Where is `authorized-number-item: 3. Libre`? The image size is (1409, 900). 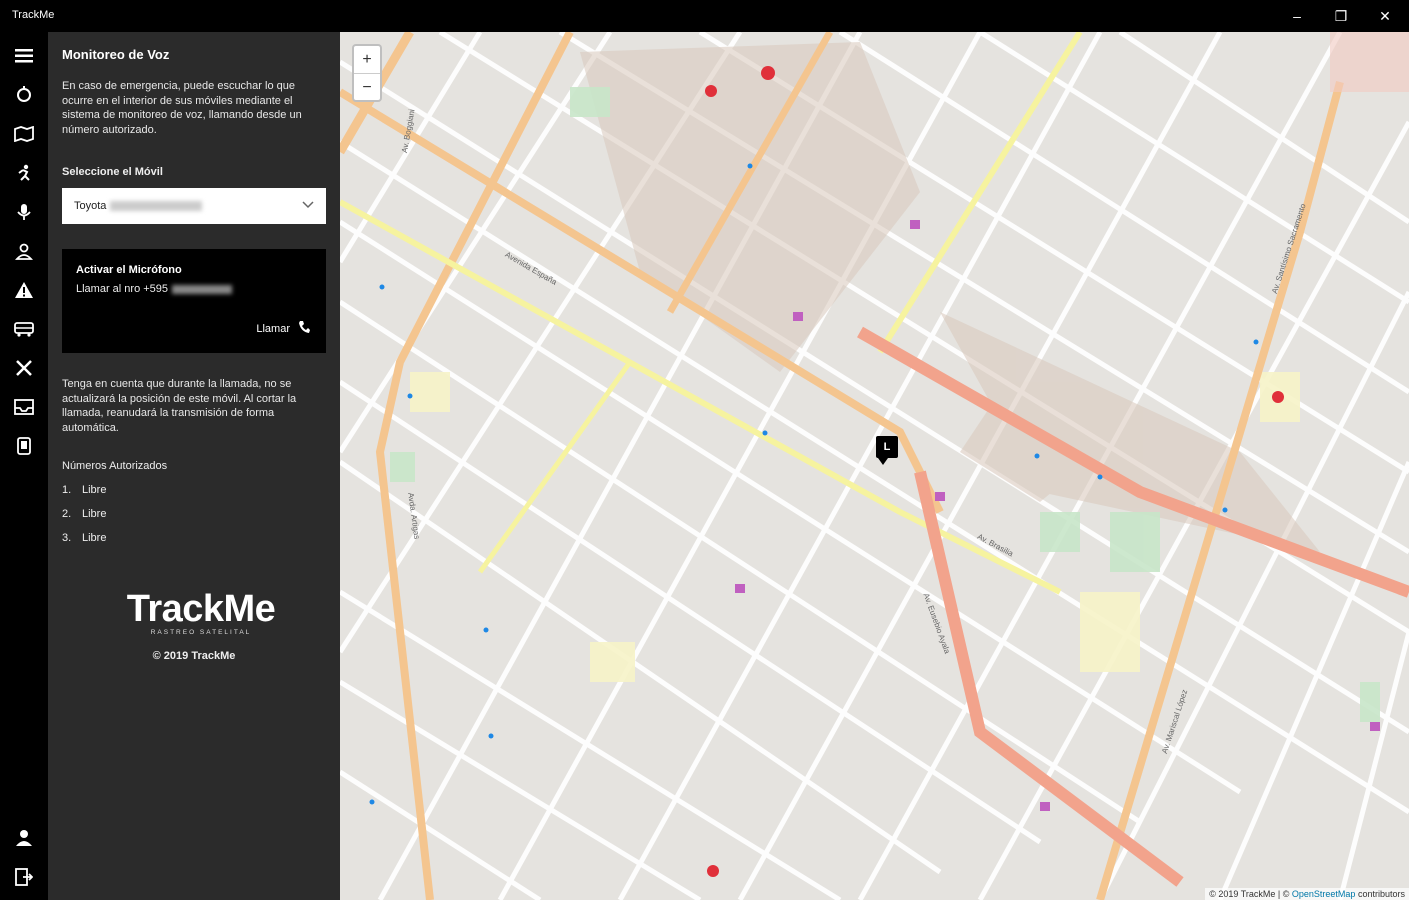
authorized-number-item: 3. Libre is located at coordinates (84, 538).